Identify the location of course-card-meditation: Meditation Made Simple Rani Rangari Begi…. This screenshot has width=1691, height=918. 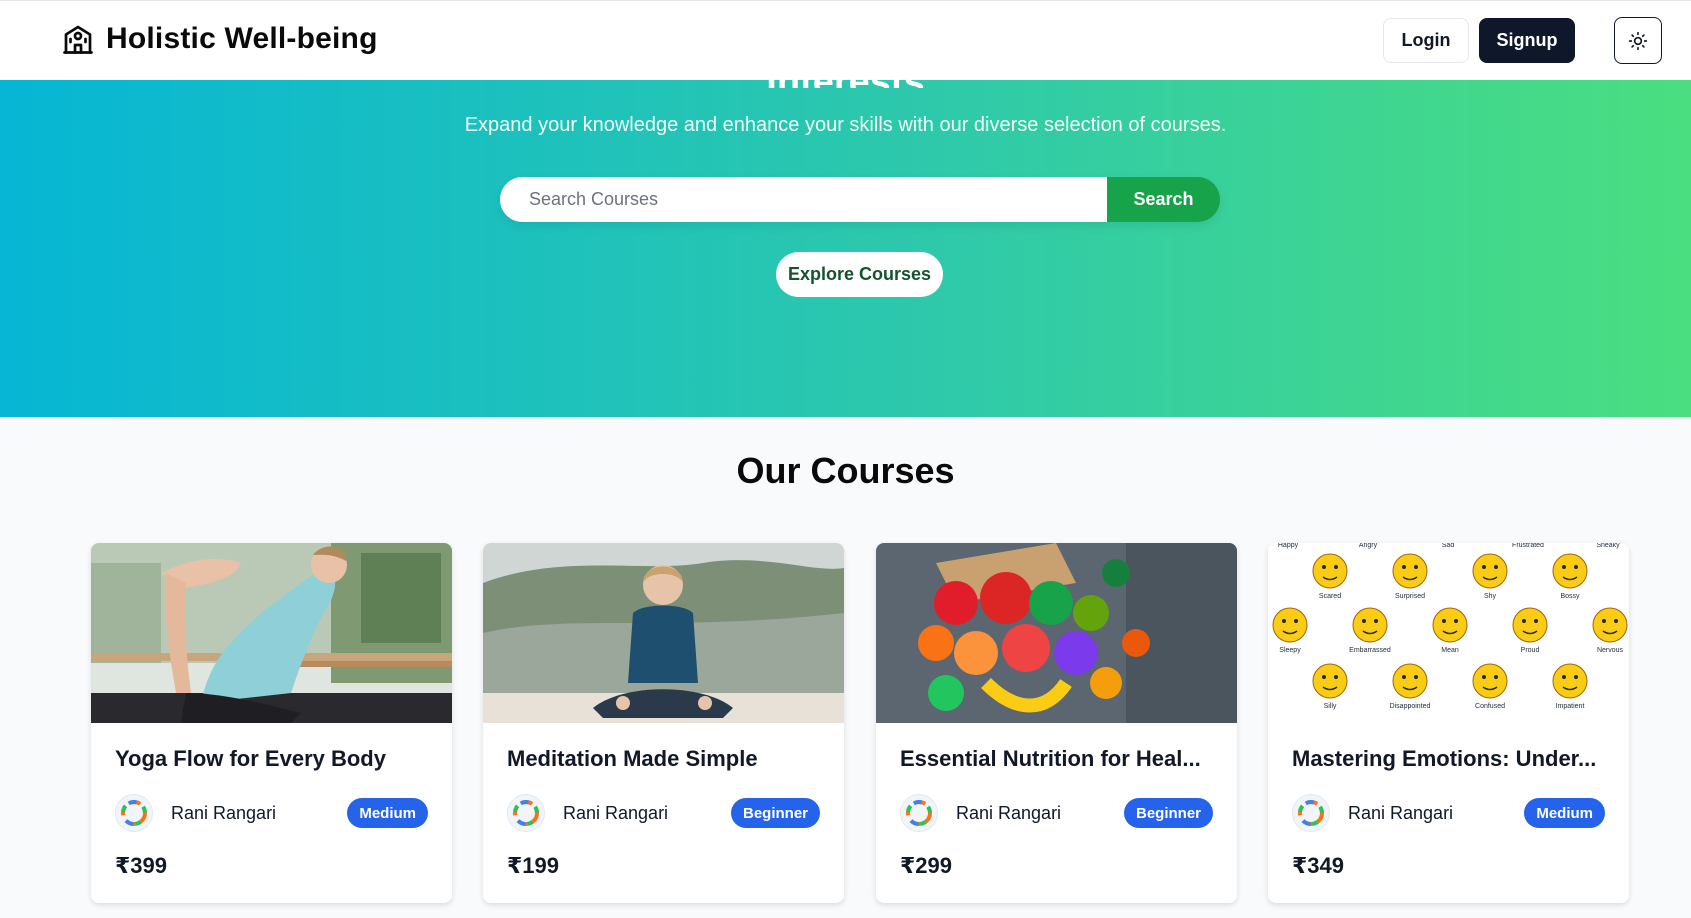
(663, 723).